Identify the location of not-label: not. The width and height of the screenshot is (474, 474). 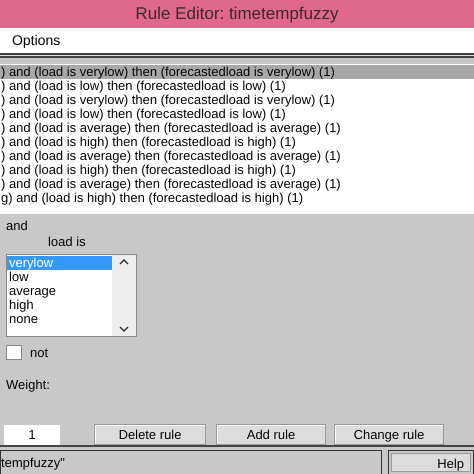
(39, 353).